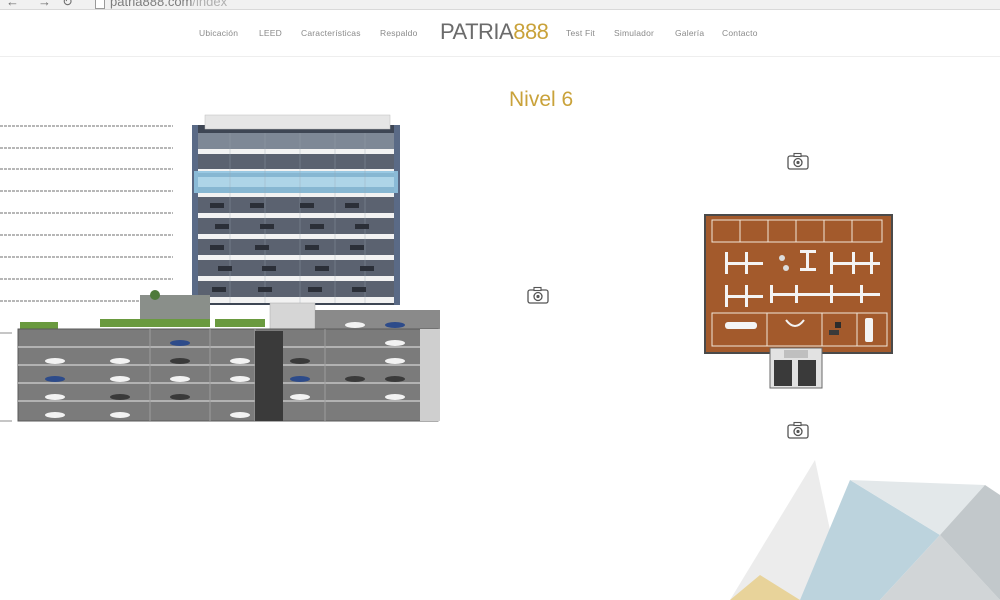 This screenshot has height=600, width=1000. Describe the element at coordinates (580, 33) in the screenshot. I see `nav-test-fit: Test Fit` at that location.